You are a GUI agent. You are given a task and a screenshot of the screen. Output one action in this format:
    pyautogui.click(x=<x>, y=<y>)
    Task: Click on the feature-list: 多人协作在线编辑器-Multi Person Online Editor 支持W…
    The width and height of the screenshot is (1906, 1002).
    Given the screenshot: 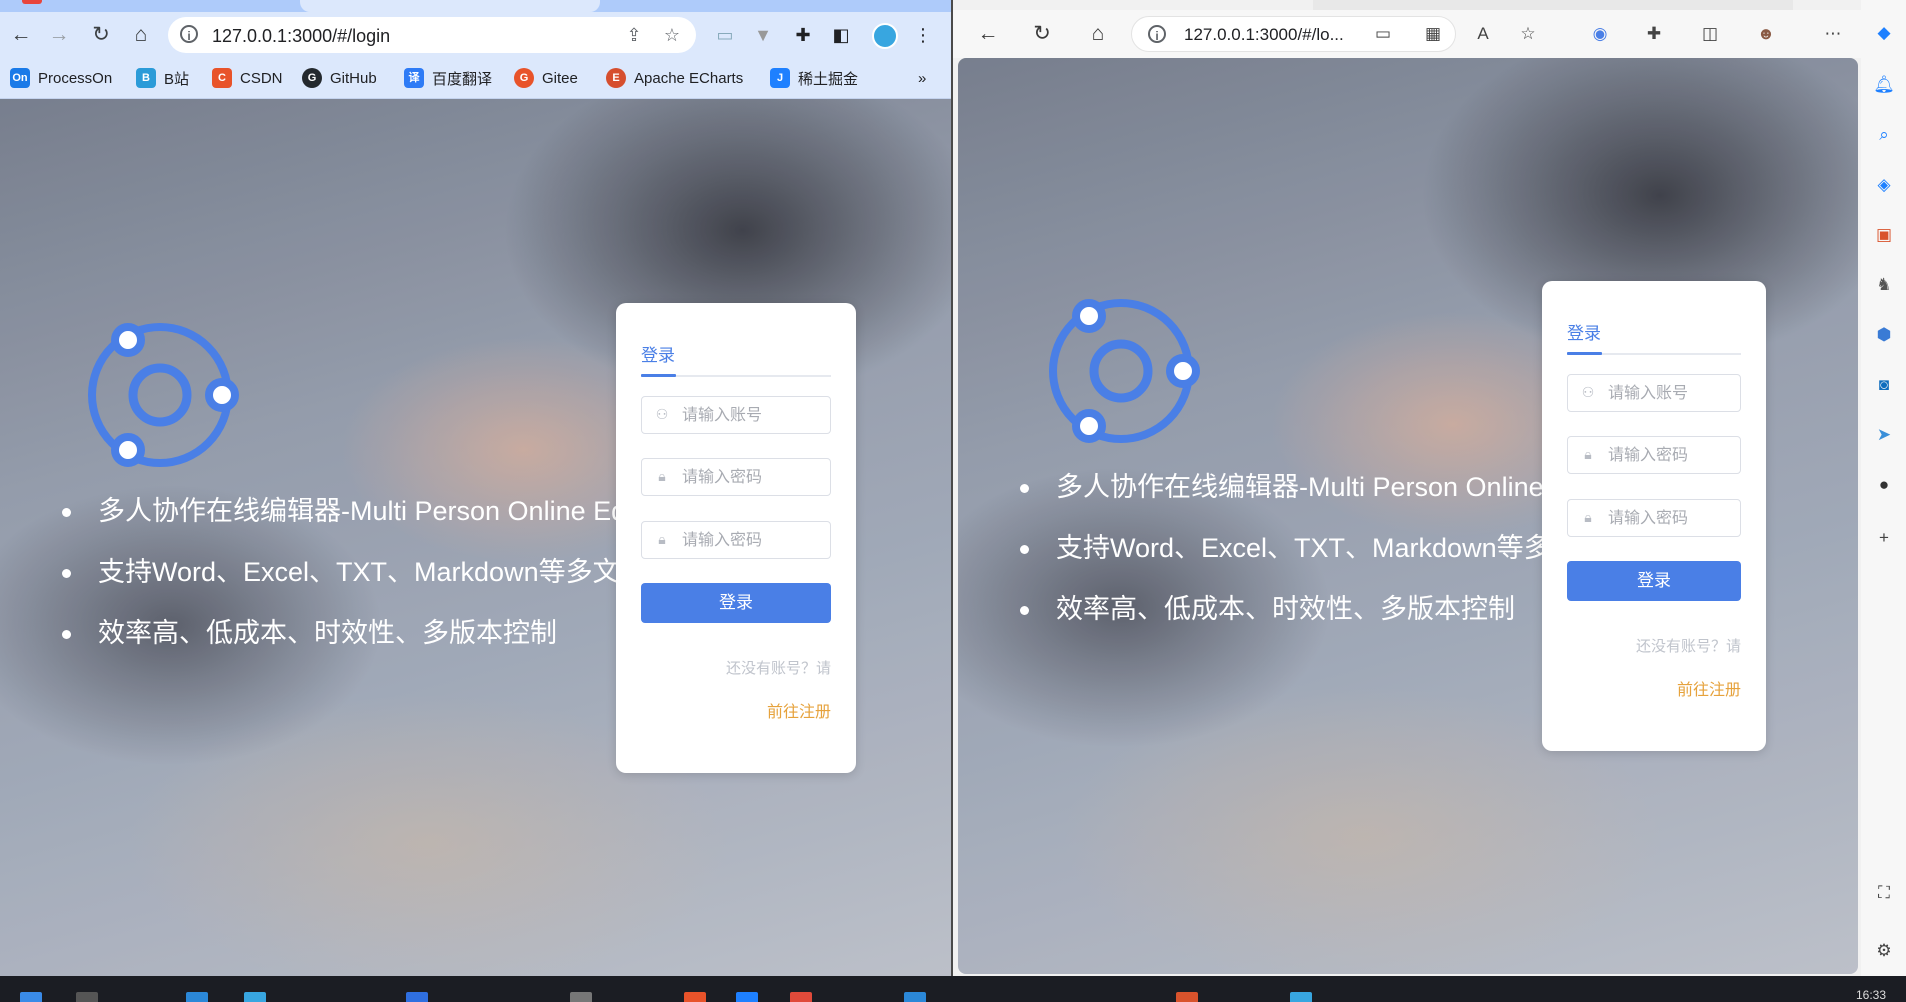 What is the action you would take?
    pyautogui.click(x=381, y=582)
    